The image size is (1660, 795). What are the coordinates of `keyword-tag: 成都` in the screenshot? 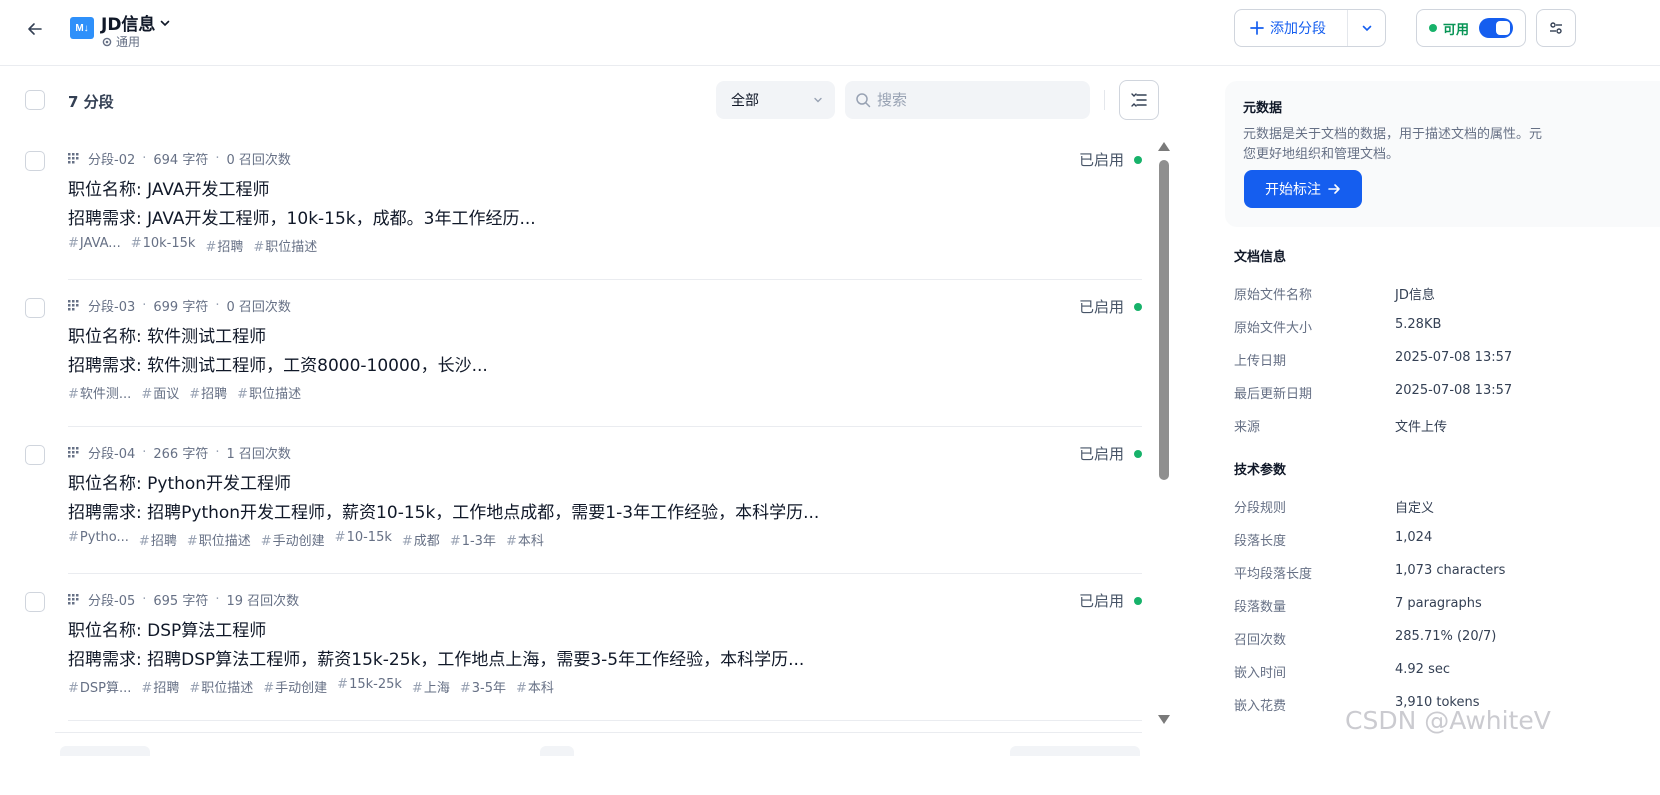 It's located at (421, 539).